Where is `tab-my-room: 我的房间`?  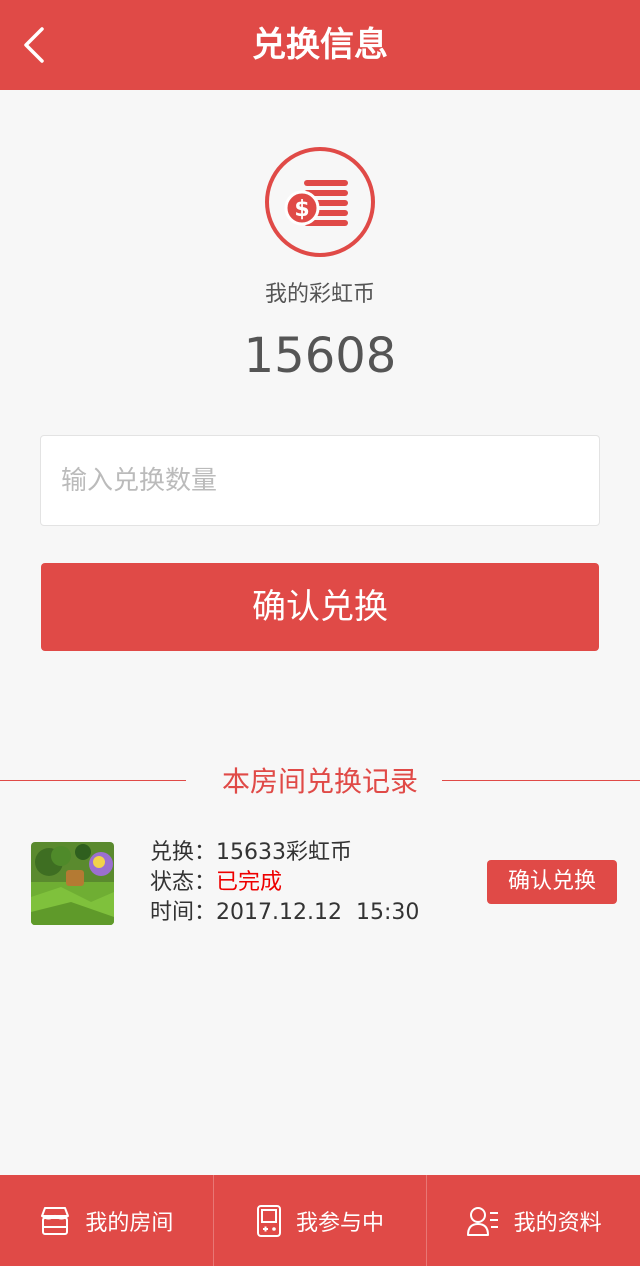
tab-my-room: 我的房间 is located at coordinates (107, 1220).